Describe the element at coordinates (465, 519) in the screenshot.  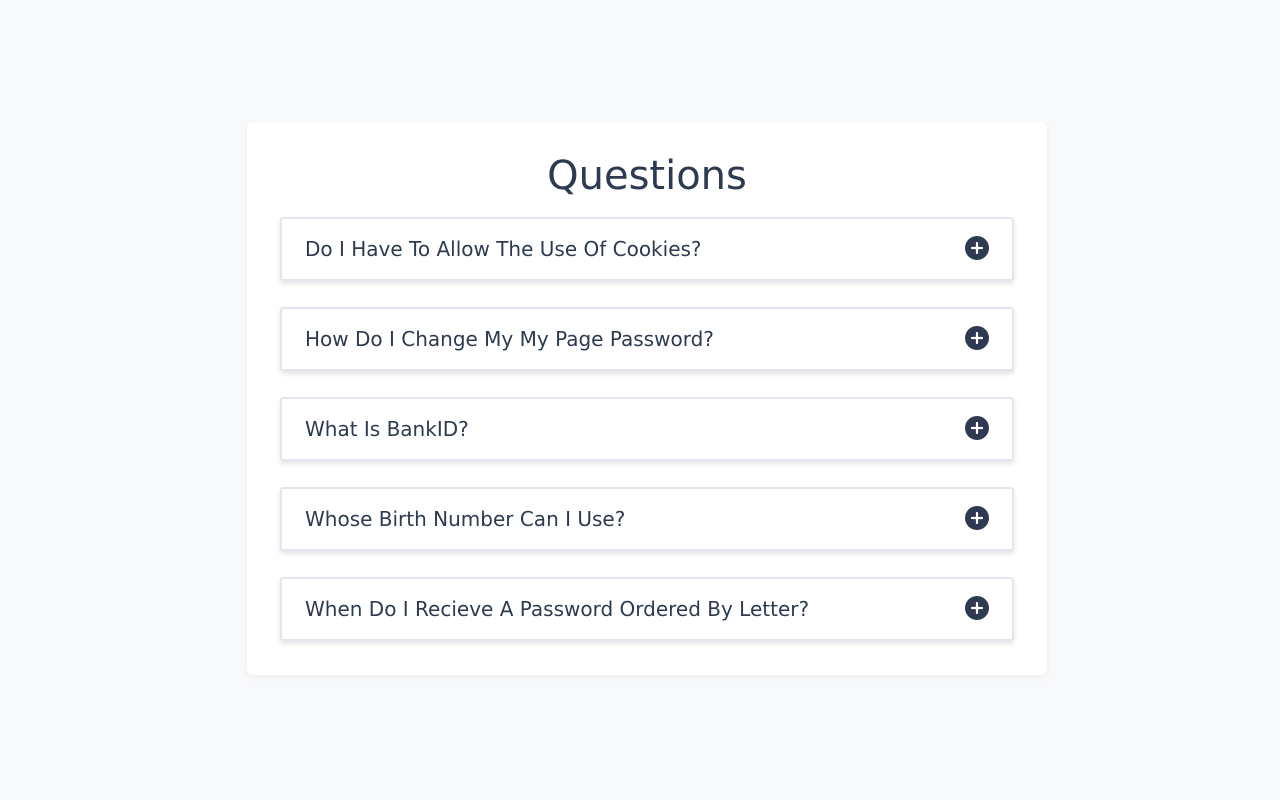
I see `faq-question: Whose Birth Number Can I Use?` at that location.